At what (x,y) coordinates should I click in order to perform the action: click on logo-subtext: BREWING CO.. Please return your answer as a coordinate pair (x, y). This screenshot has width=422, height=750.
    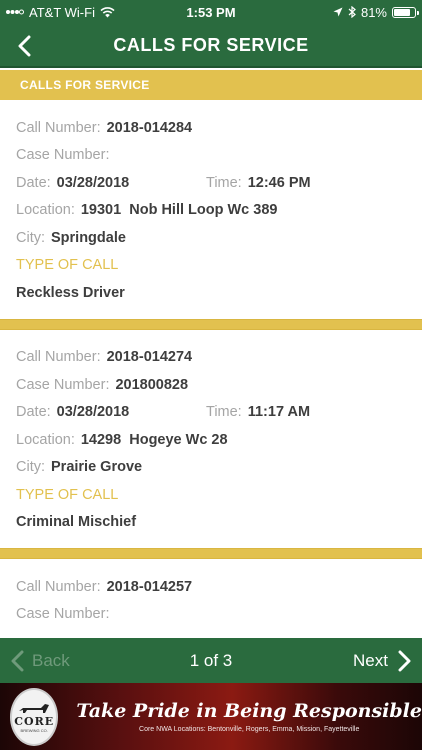
    Looking at the image, I should click on (34, 730).